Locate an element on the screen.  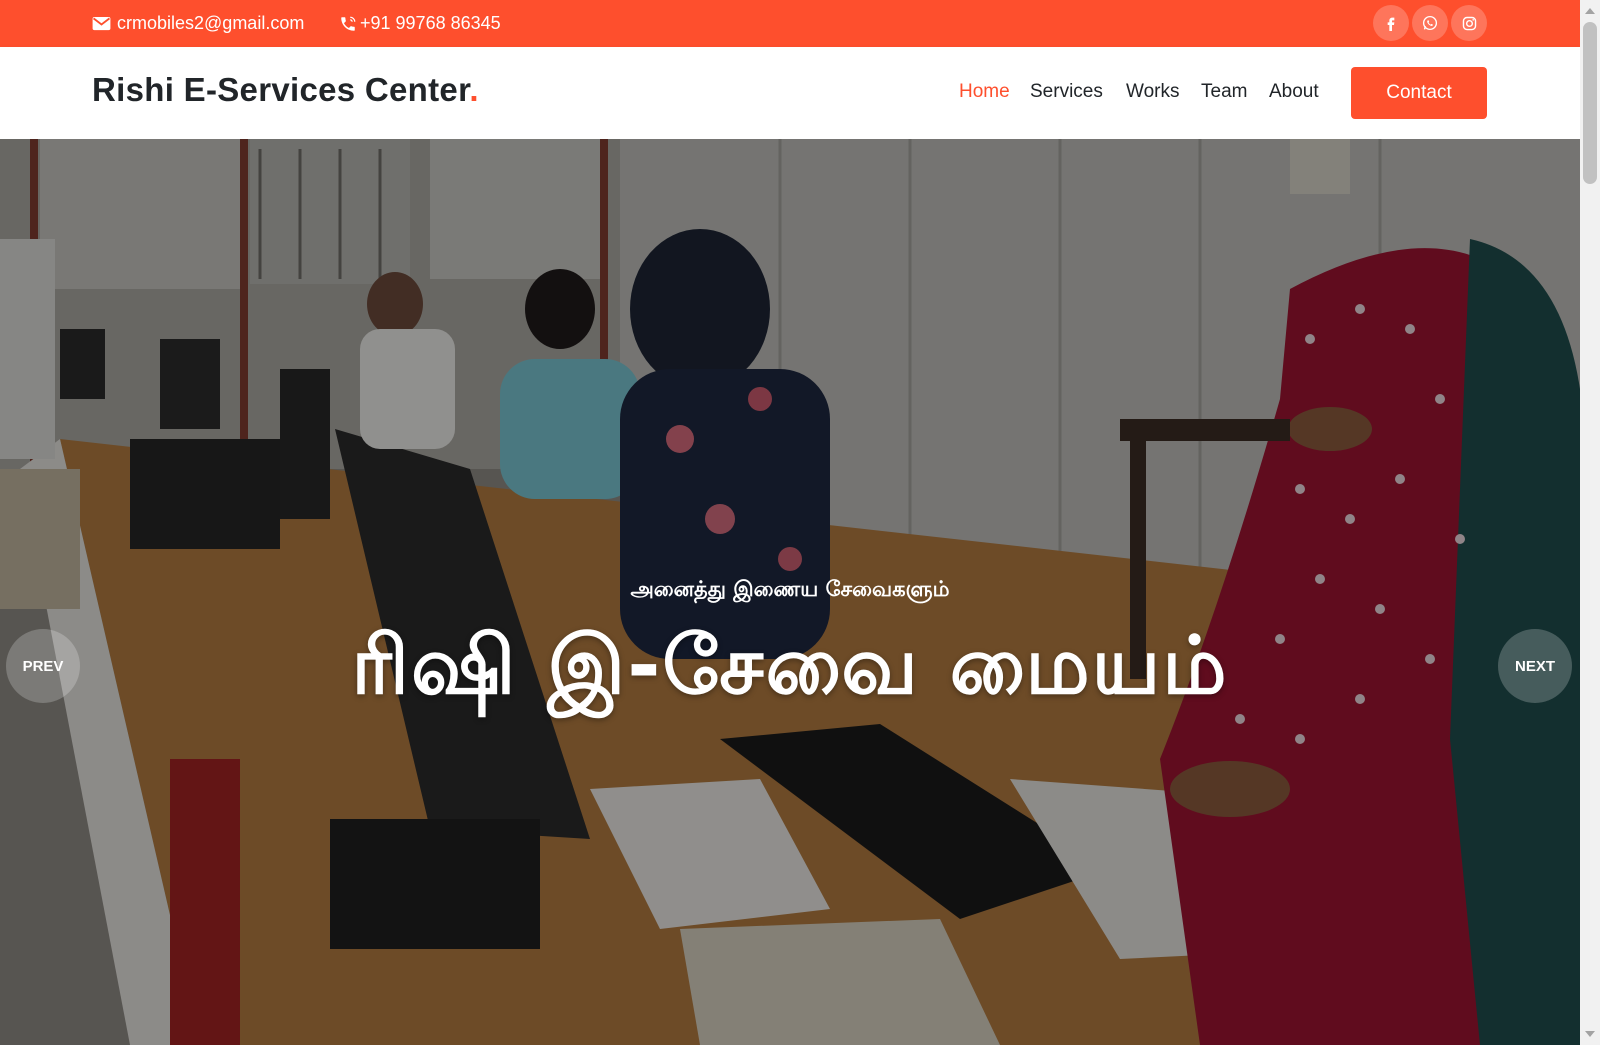
email-text: crmobiles2@gmail.com is located at coordinates (211, 23).